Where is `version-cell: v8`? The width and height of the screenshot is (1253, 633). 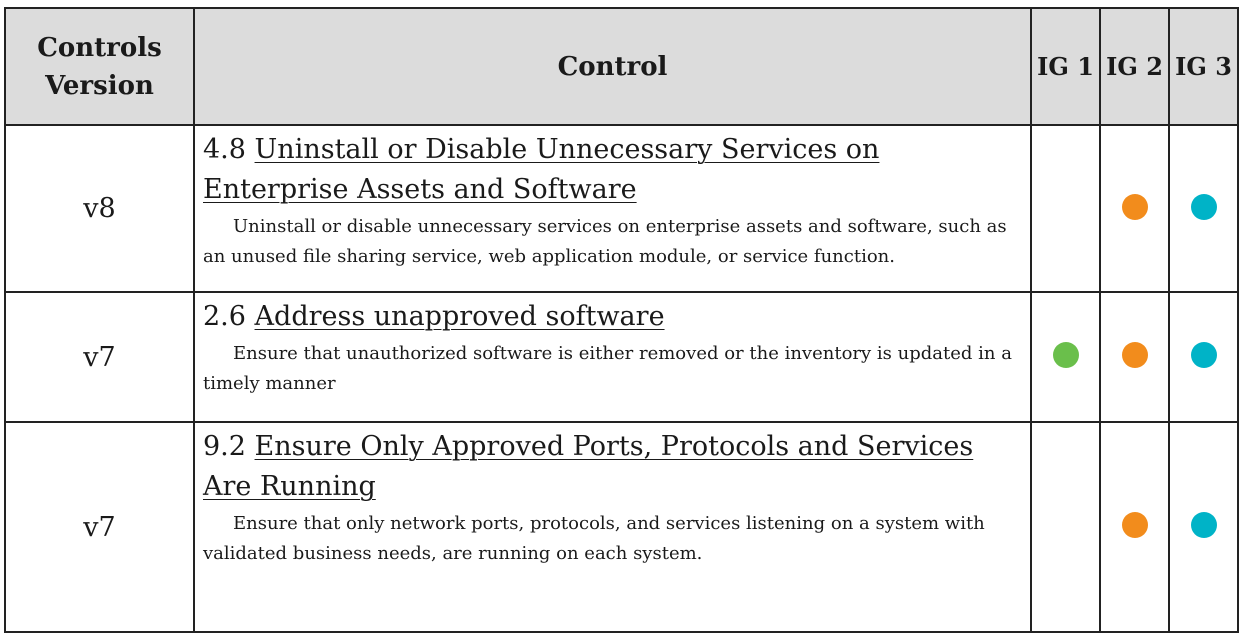
version-cell: v8 is located at coordinates (99, 208).